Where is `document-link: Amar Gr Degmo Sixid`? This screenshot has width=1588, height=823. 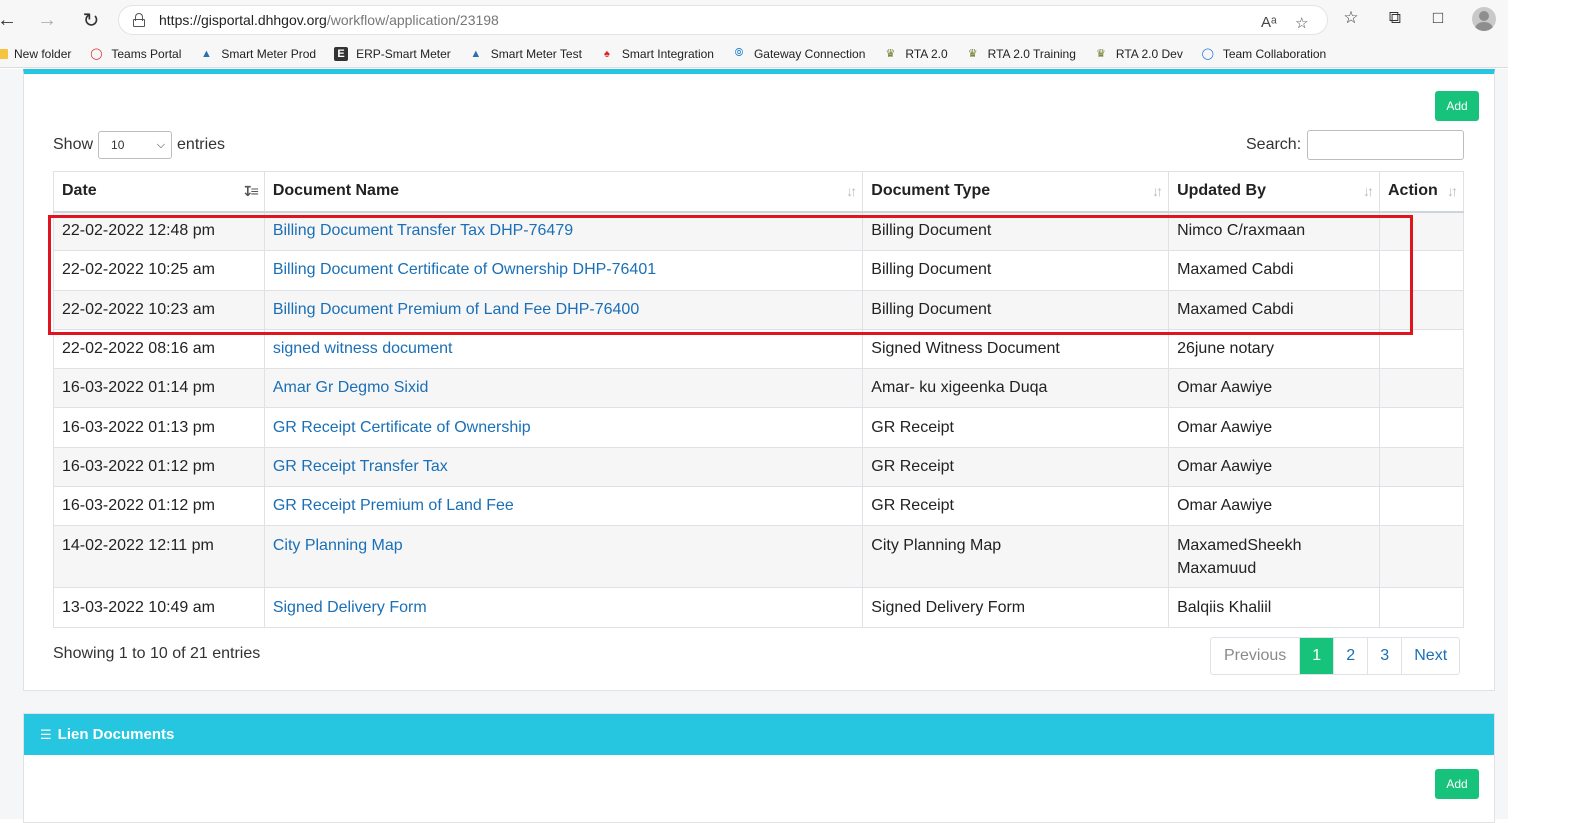
document-link: Amar Gr Degmo Sixid is located at coordinates (351, 387).